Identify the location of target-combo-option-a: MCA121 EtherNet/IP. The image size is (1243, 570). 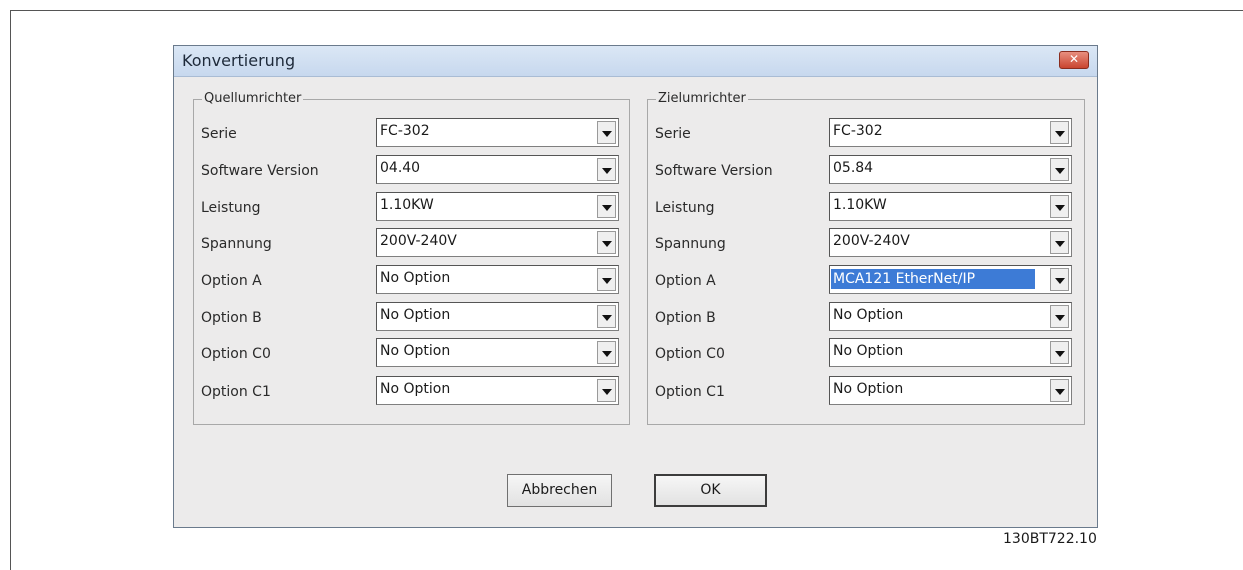
(950, 279).